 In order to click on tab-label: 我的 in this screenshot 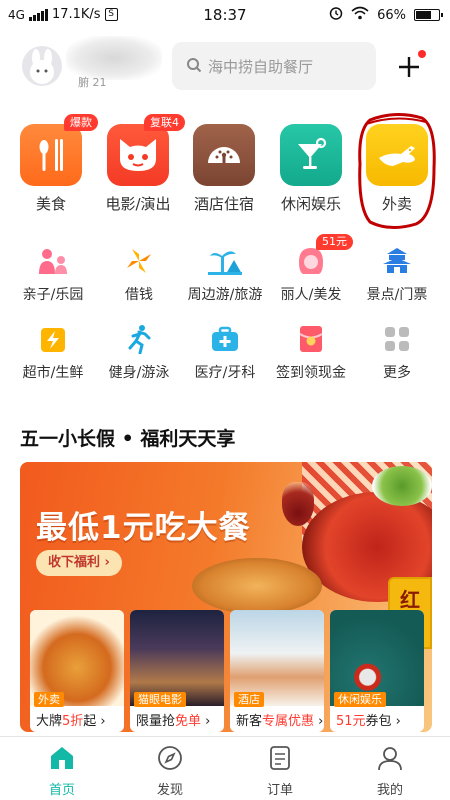, I will do `click(389, 790)`.